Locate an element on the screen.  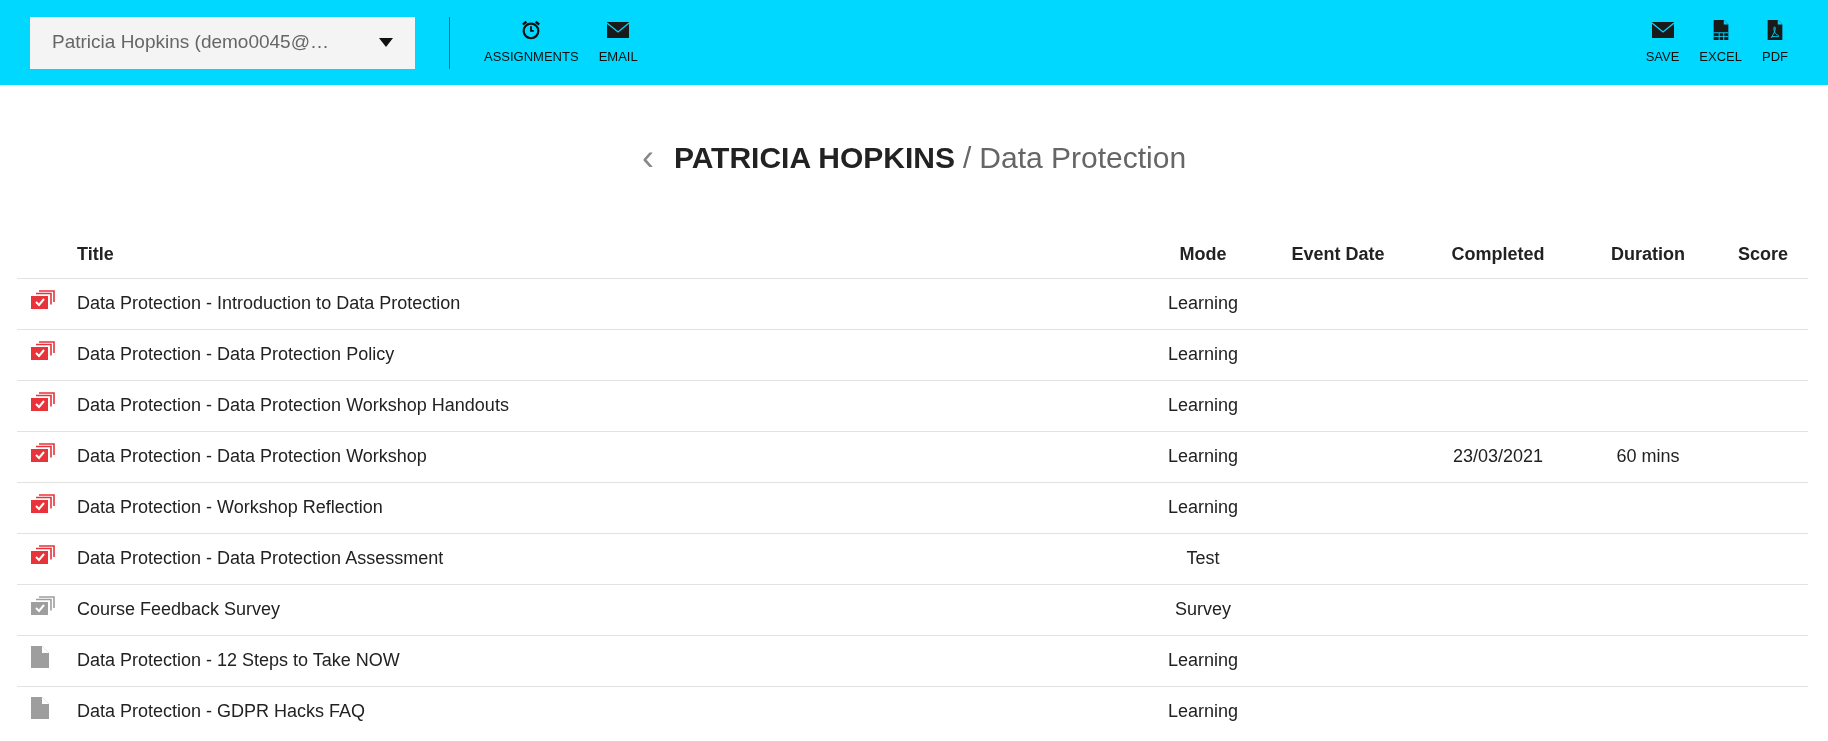
column-header: Score is located at coordinates (1763, 253).